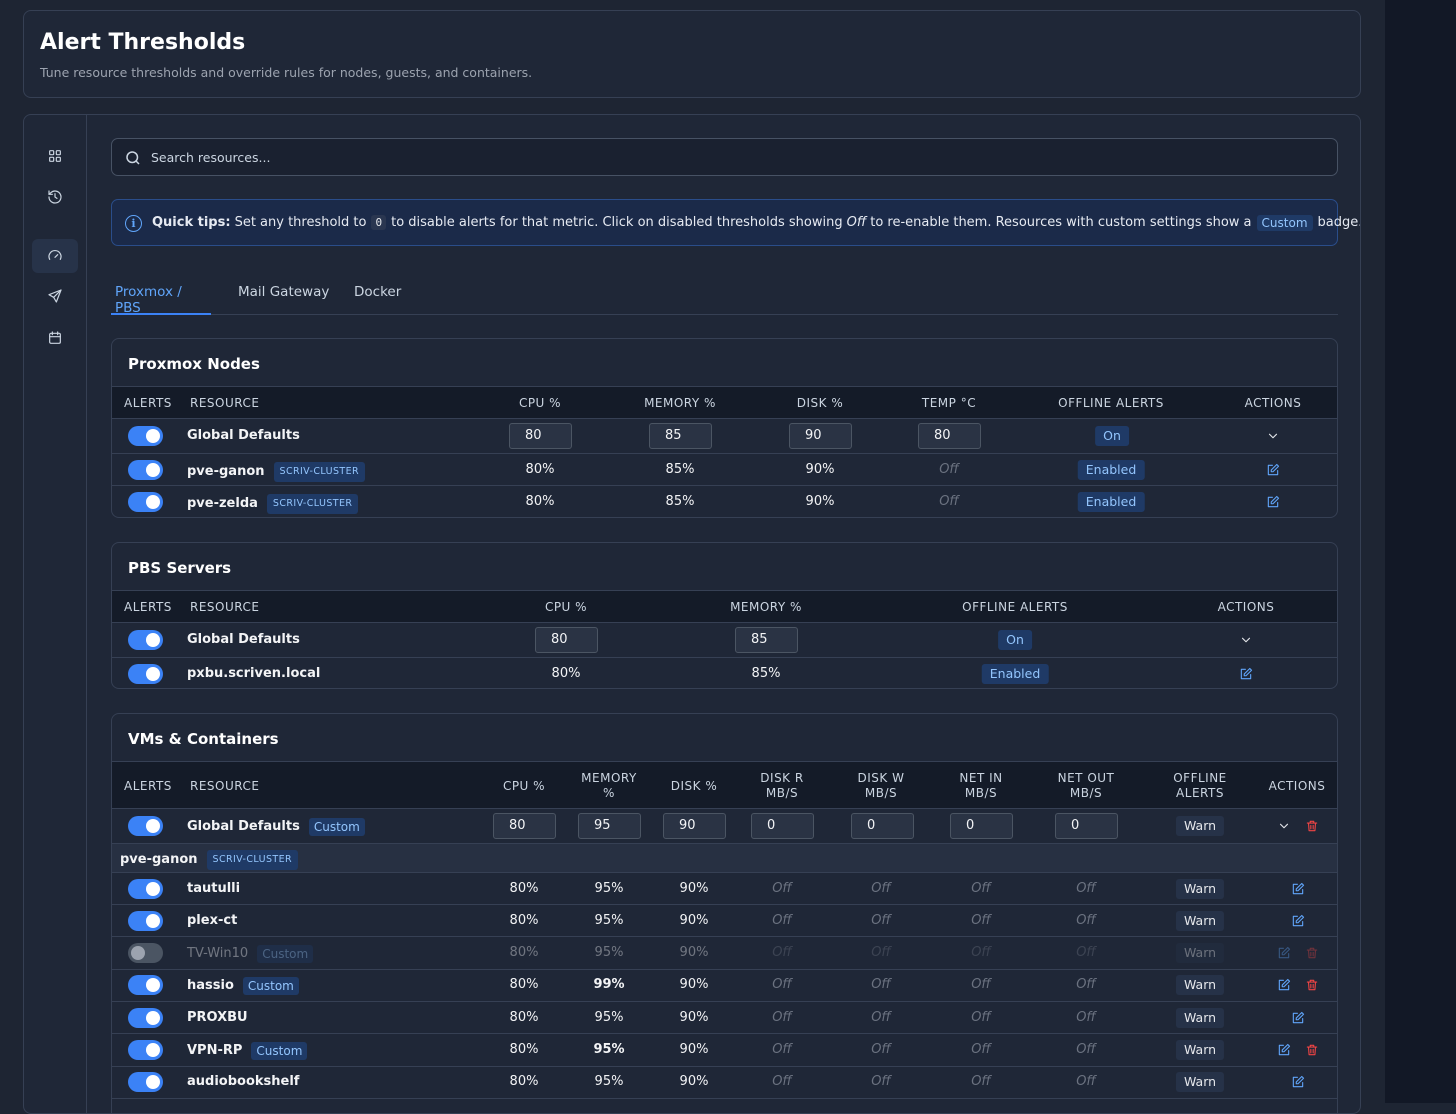 This screenshot has height=1114, width=1456. Describe the element at coordinates (55, 296) in the screenshot. I see `send-icon` at that location.